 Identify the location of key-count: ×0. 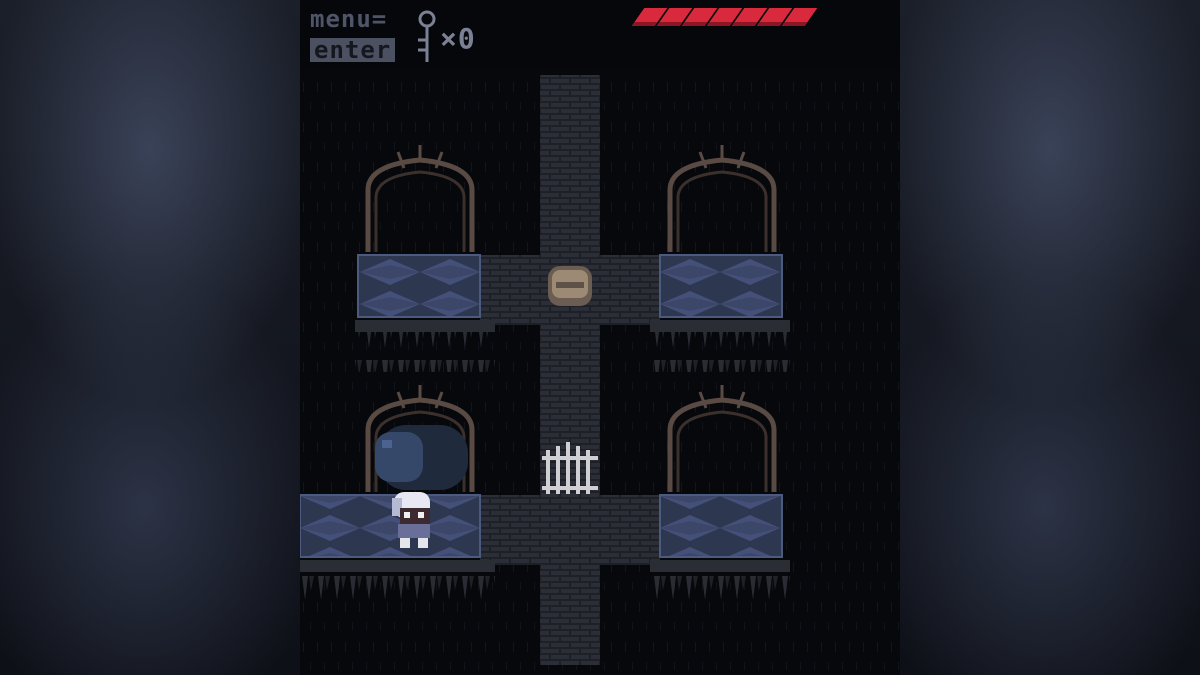
(458, 38).